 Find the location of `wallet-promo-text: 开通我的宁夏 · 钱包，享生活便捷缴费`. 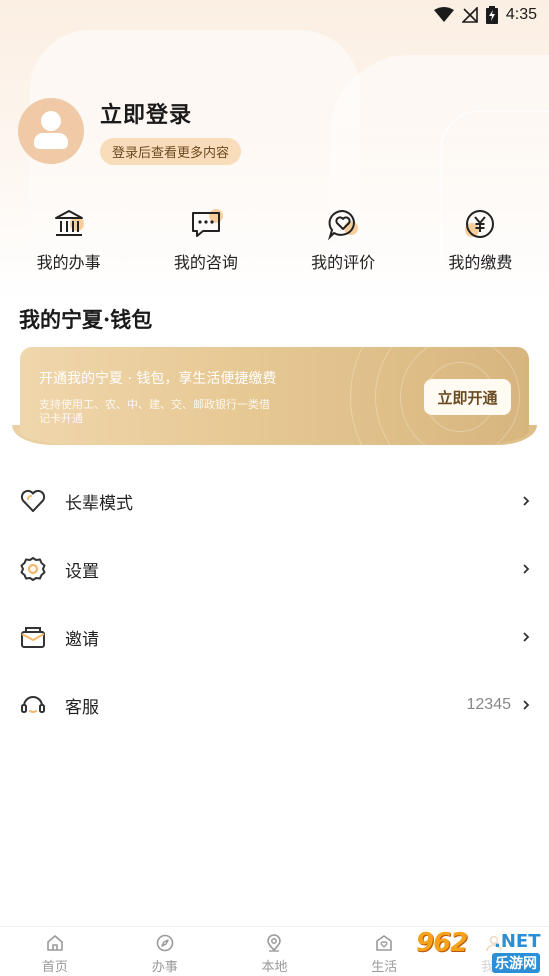

wallet-promo-text: 开通我的宁夏 · 钱包，享生活便捷缴费 is located at coordinates (158, 379).